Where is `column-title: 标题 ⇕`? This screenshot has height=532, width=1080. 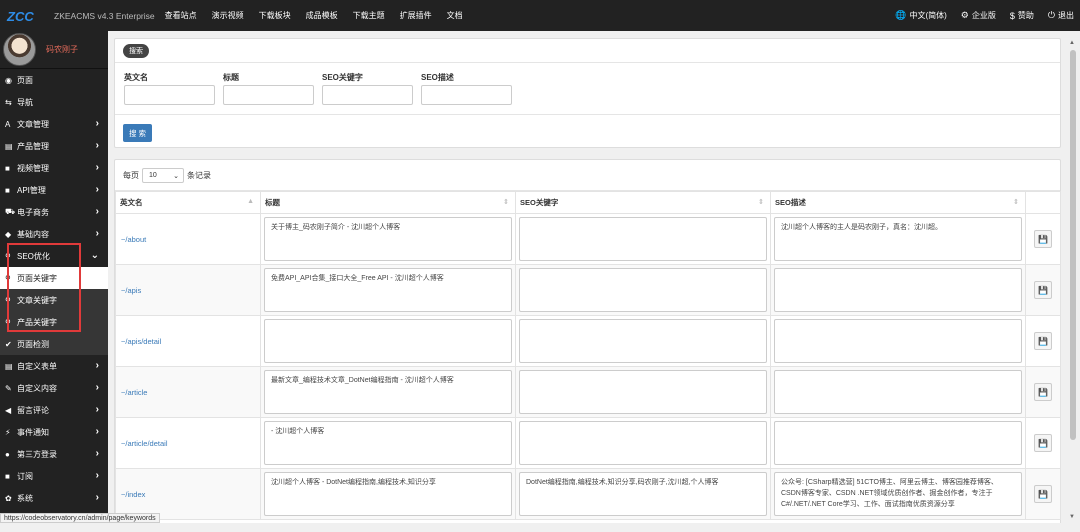 column-title: 标题 ⇕ is located at coordinates (388, 202).